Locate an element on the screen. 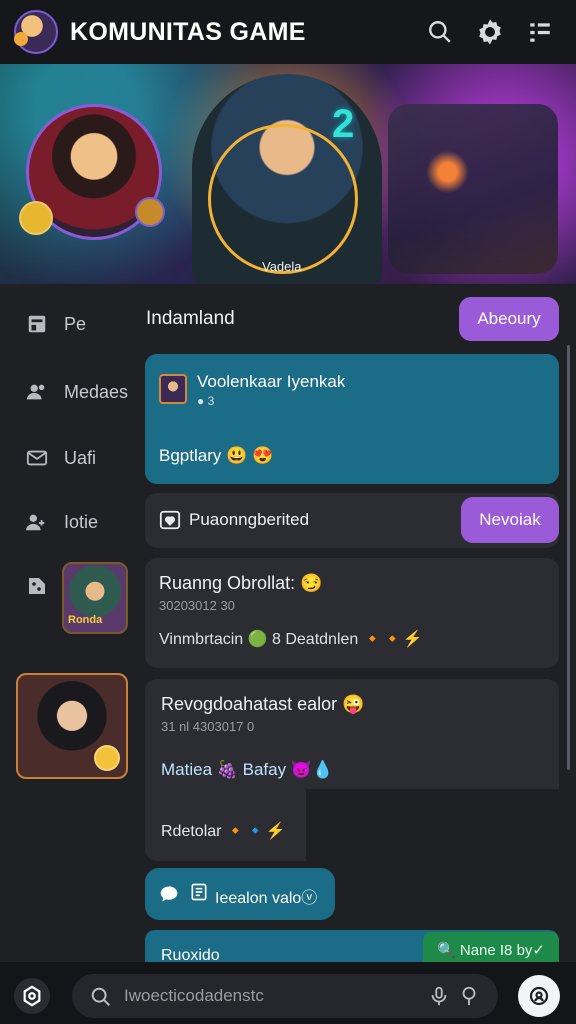 The image size is (576, 1024). sidebar-item-members: Medaes is located at coordinates (76, 392).